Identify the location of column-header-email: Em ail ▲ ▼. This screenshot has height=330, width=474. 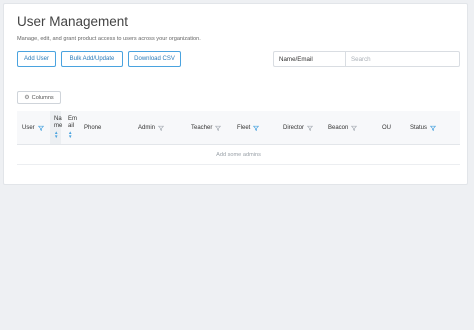
(72, 127).